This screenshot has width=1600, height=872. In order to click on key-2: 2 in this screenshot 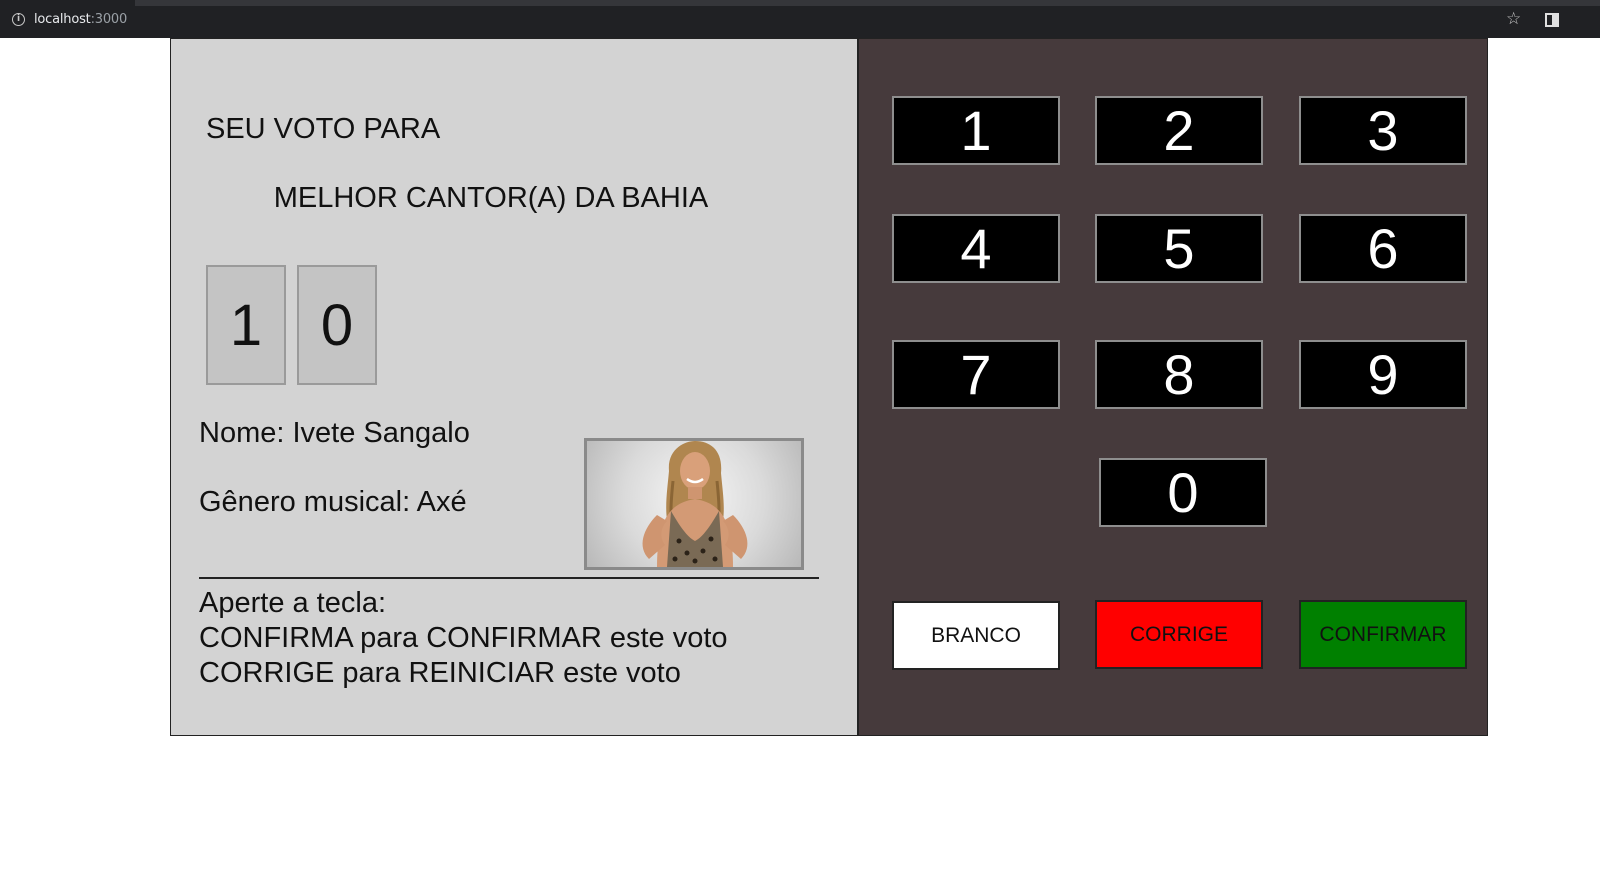, I will do `click(1179, 130)`.